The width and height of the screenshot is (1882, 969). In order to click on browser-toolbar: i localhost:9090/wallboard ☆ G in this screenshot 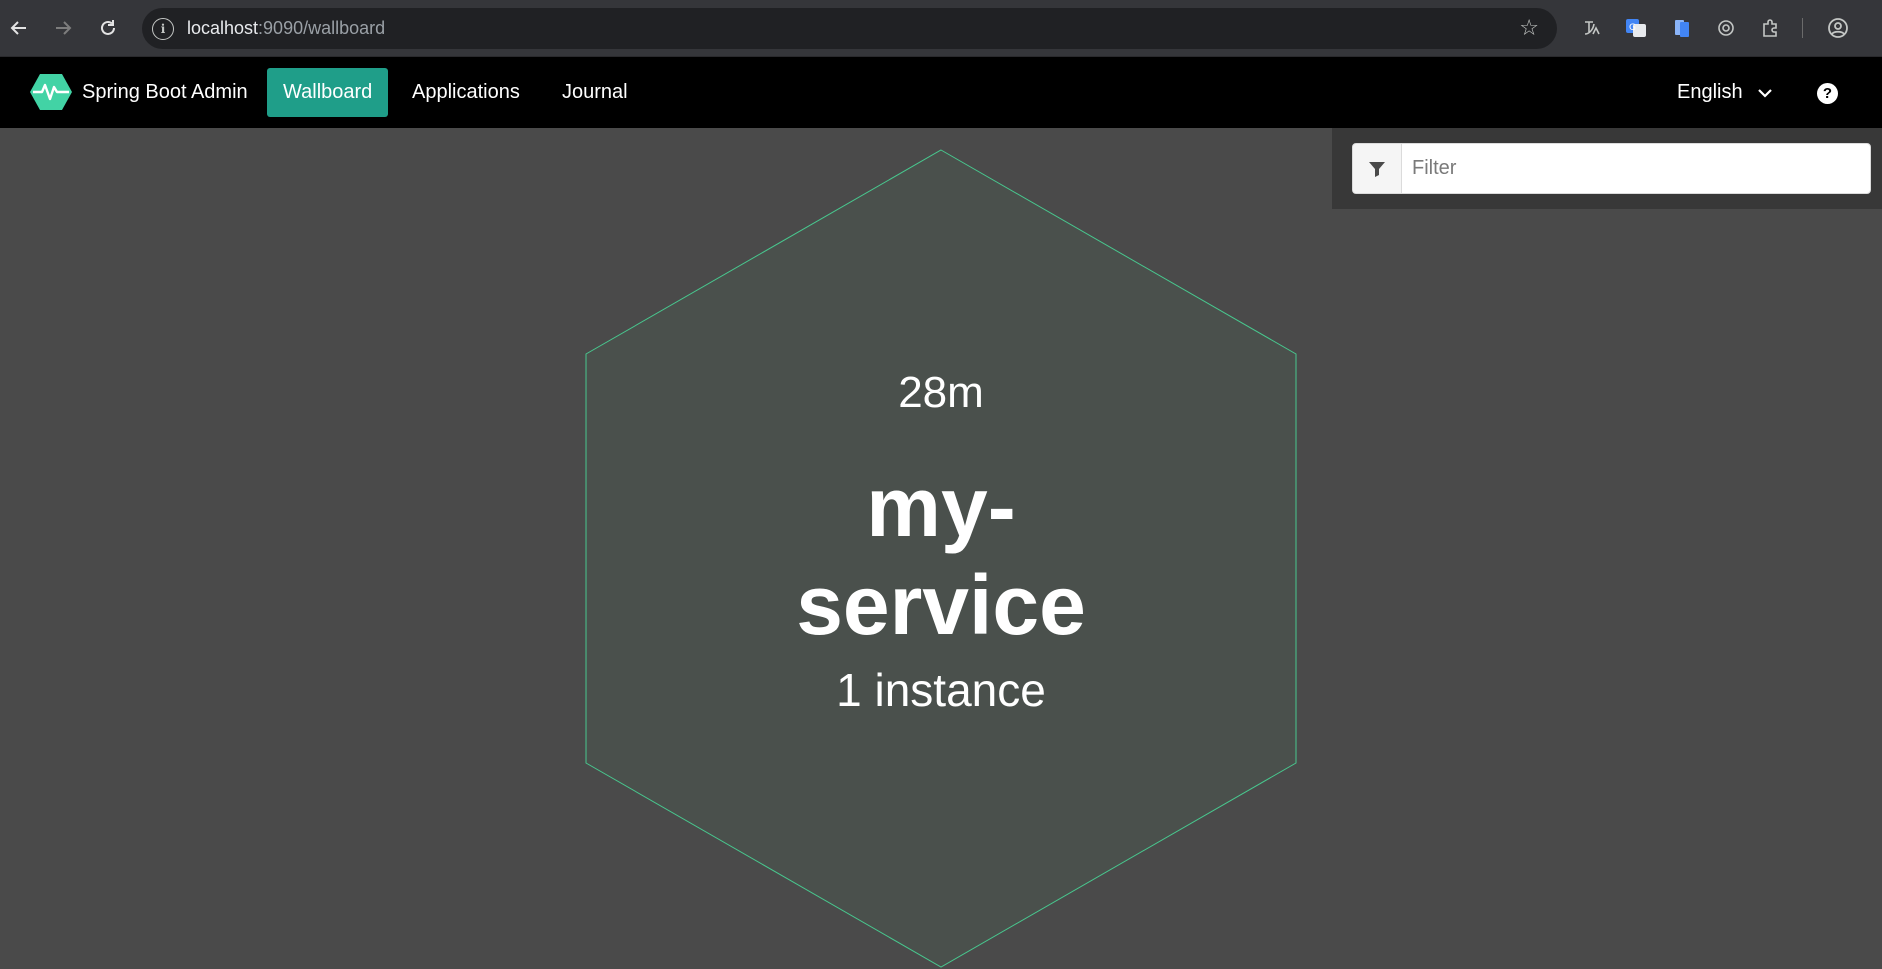, I will do `click(941, 28)`.